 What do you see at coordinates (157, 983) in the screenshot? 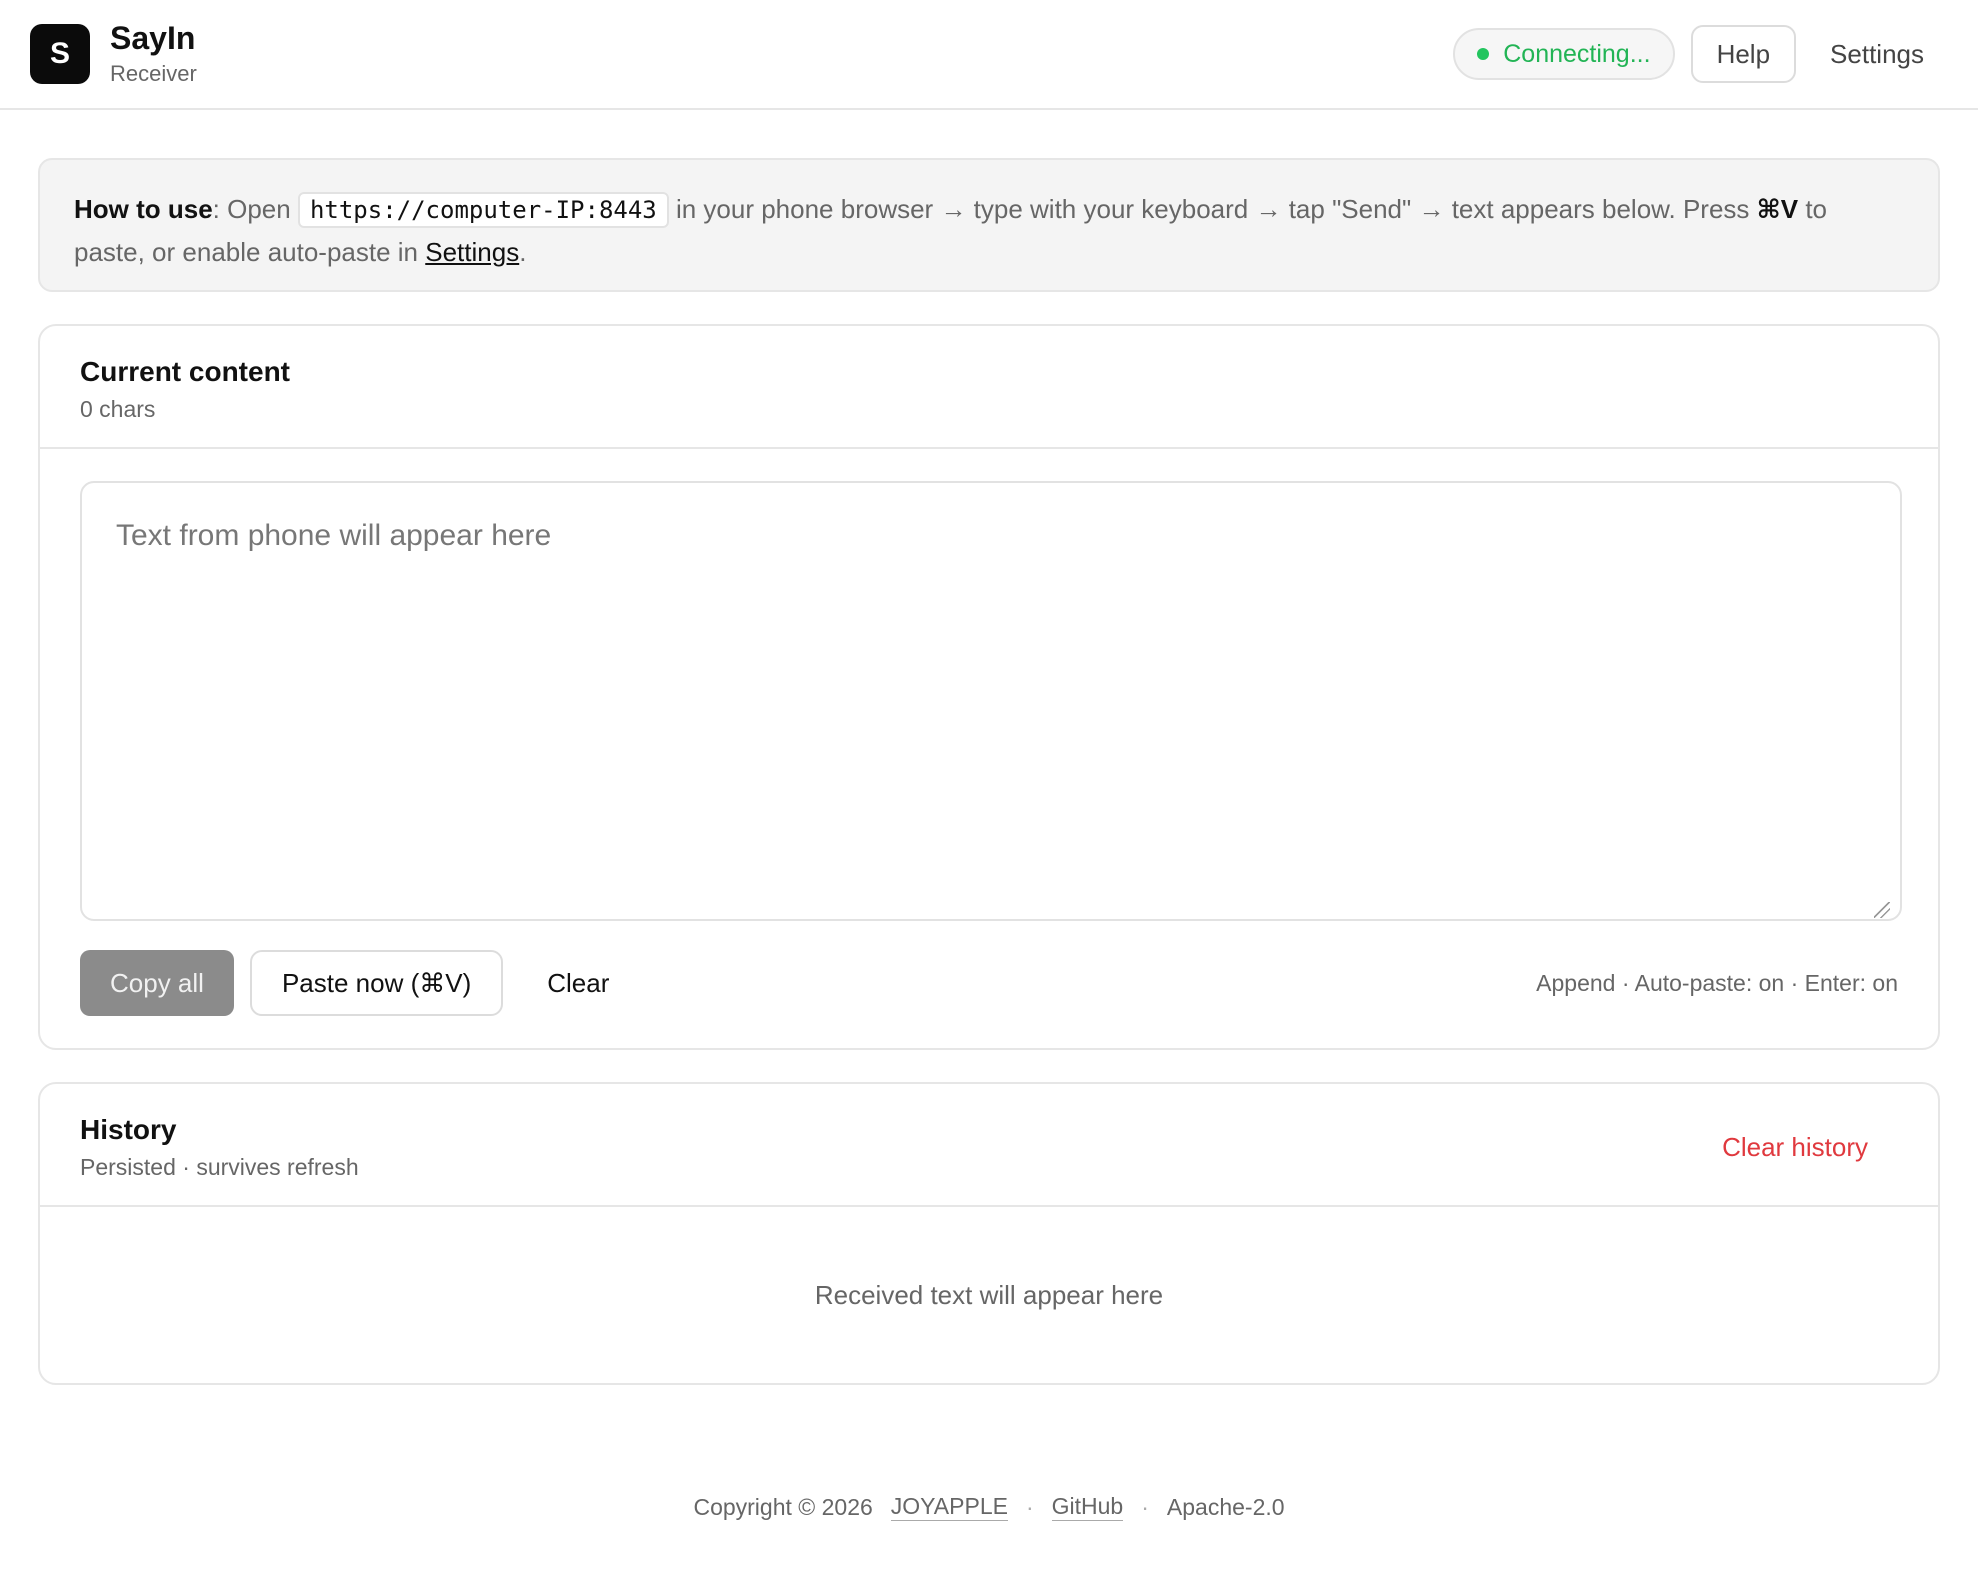
I see `copy-all-button: Copy all` at bounding box center [157, 983].